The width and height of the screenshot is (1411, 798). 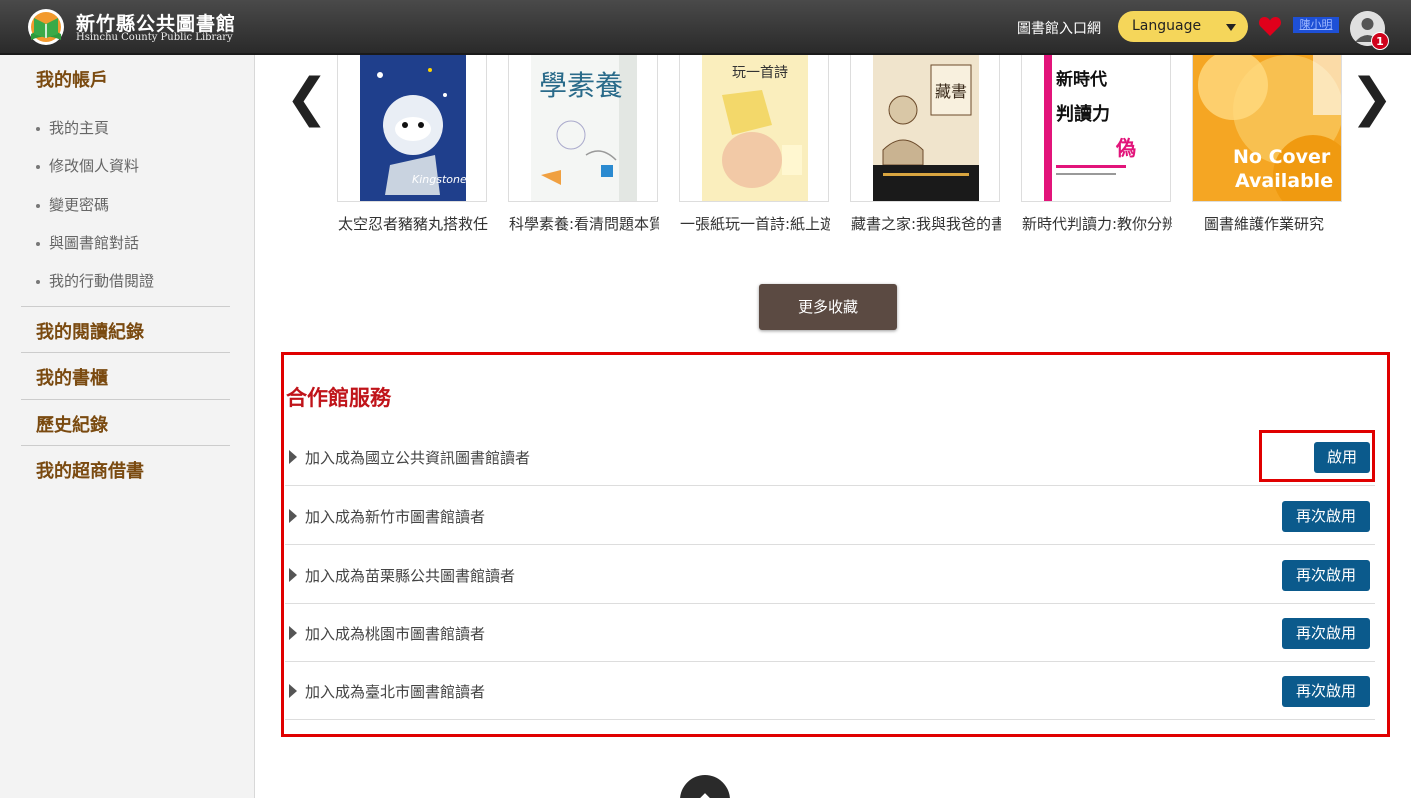 What do you see at coordinates (1097, 223) in the screenshot?
I see `book-title: 新時代判讀力:教你分辨真偽` at bounding box center [1097, 223].